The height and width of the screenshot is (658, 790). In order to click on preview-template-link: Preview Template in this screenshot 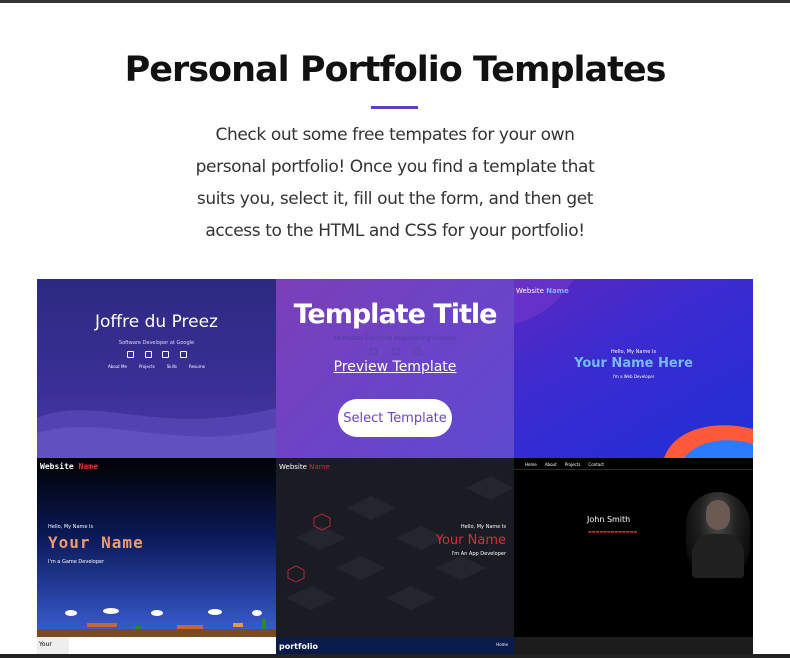, I will do `click(395, 367)`.